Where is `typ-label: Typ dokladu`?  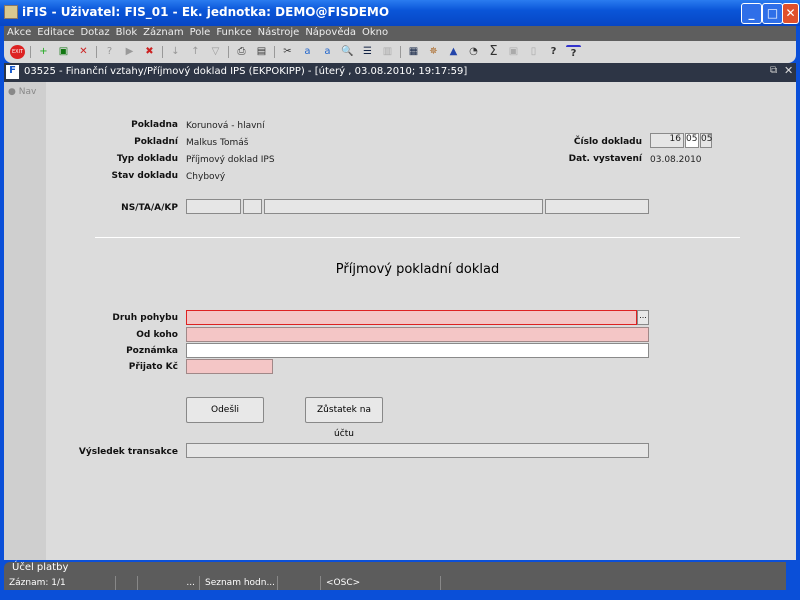
typ-label: Typ dokladu is located at coordinates (147, 159).